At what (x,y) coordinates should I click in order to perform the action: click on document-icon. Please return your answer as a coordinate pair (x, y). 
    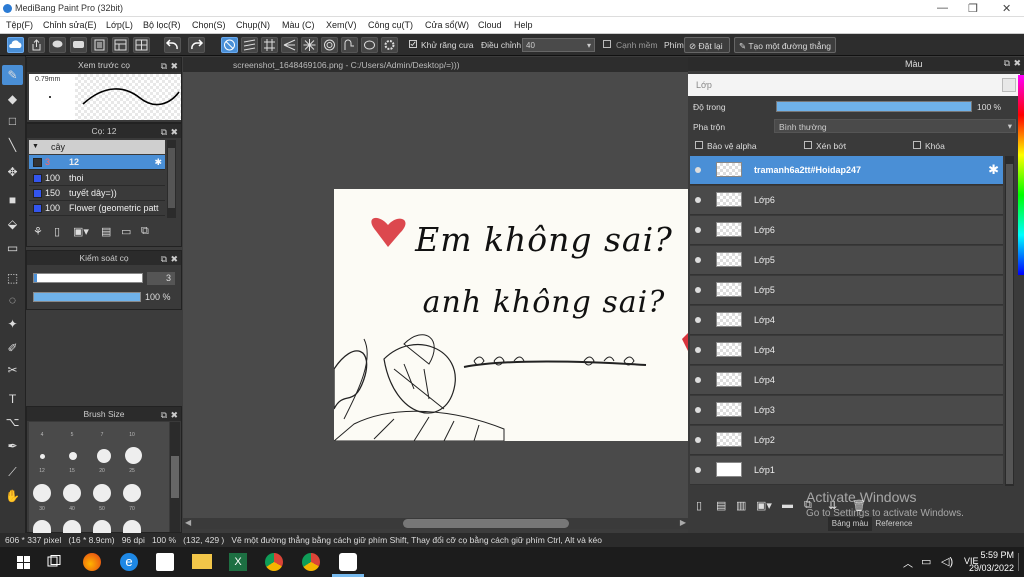
    Looking at the image, I should click on (99, 45).